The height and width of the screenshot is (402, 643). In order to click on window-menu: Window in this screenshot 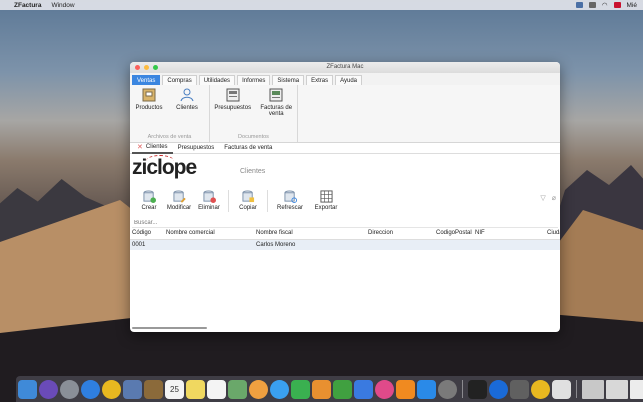, I will do `click(62, 5)`.